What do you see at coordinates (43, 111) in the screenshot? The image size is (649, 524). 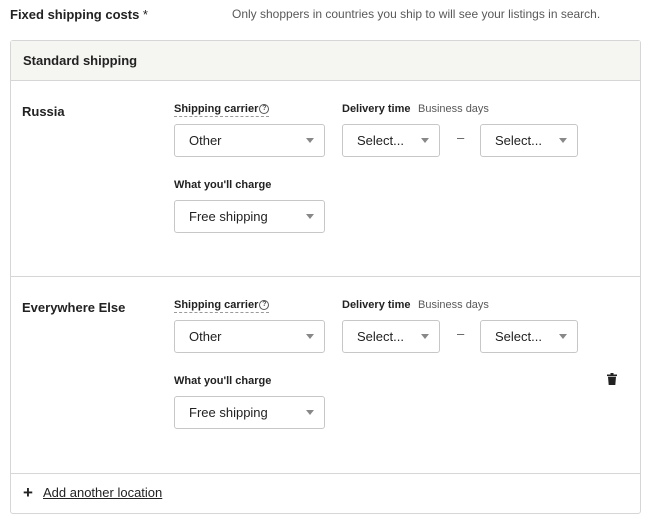 I see `location-name: Russia` at bounding box center [43, 111].